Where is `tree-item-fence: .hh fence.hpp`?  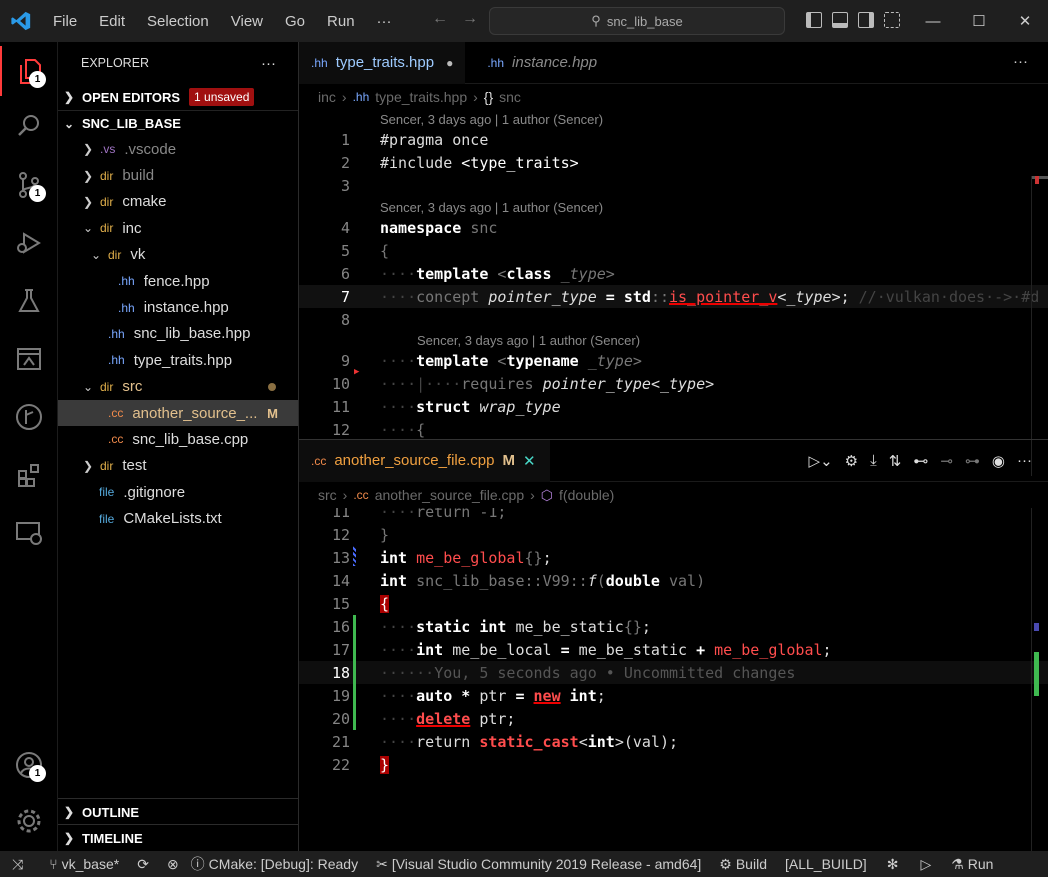 tree-item-fence: .hh fence.hpp is located at coordinates (178, 281).